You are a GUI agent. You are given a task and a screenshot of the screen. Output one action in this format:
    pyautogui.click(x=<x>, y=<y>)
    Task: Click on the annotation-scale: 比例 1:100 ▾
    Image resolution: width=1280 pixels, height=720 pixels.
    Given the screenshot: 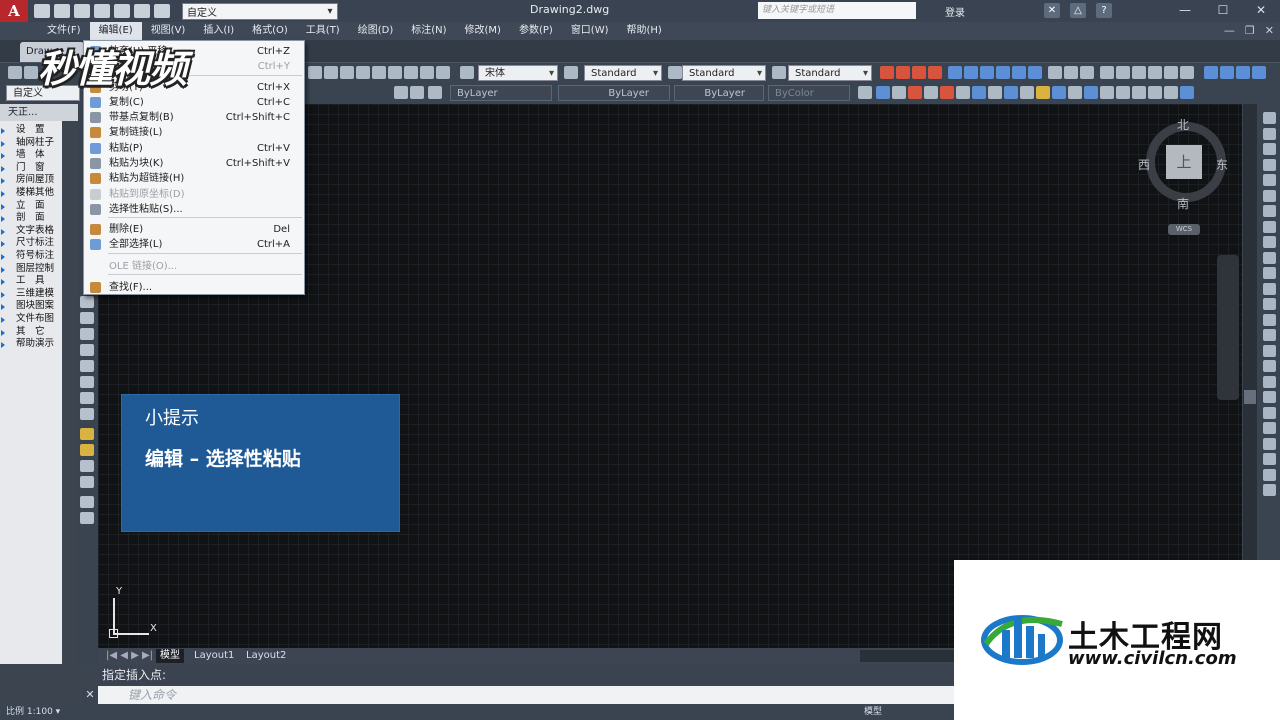 What is the action you would take?
    pyautogui.click(x=33, y=712)
    